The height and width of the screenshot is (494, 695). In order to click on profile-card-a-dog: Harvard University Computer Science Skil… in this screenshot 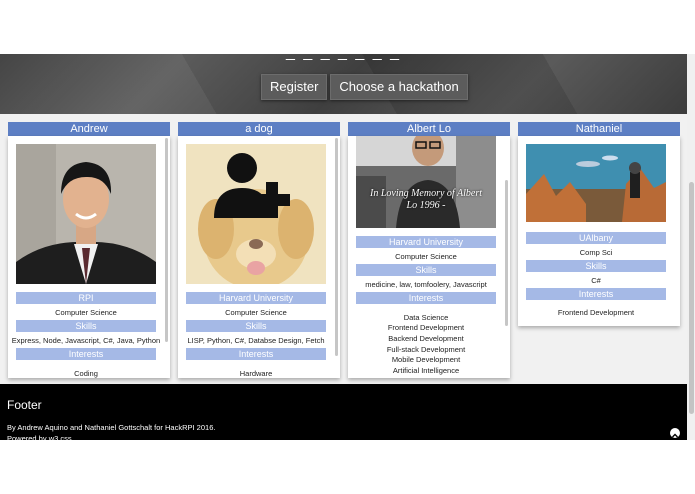, I will do `click(259, 257)`.